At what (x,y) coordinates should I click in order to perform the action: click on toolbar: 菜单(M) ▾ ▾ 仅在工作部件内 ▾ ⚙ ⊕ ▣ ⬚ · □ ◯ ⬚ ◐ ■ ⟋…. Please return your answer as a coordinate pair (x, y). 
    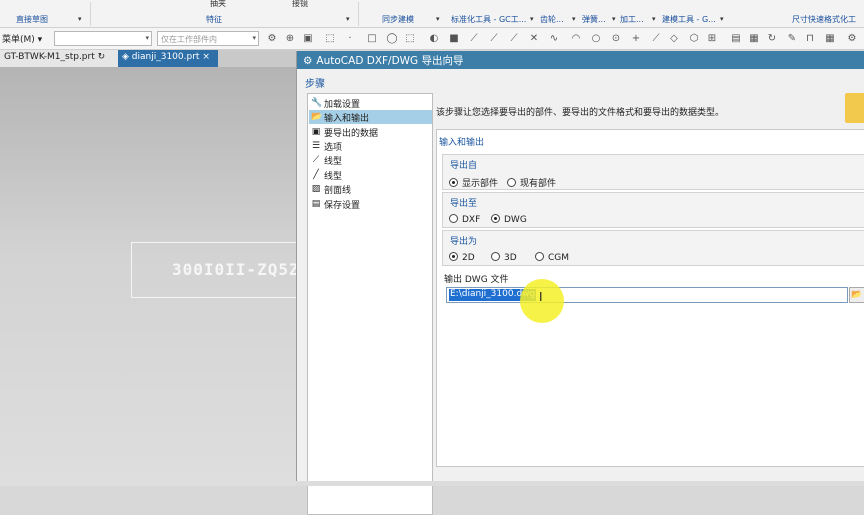
    Looking at the image, I should click on (432, 39).